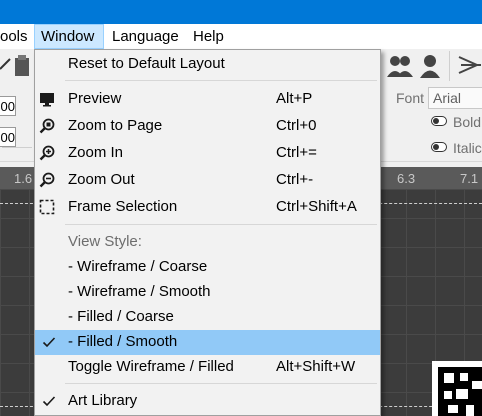  I want to click on monitor-icon, so click(47, 100).